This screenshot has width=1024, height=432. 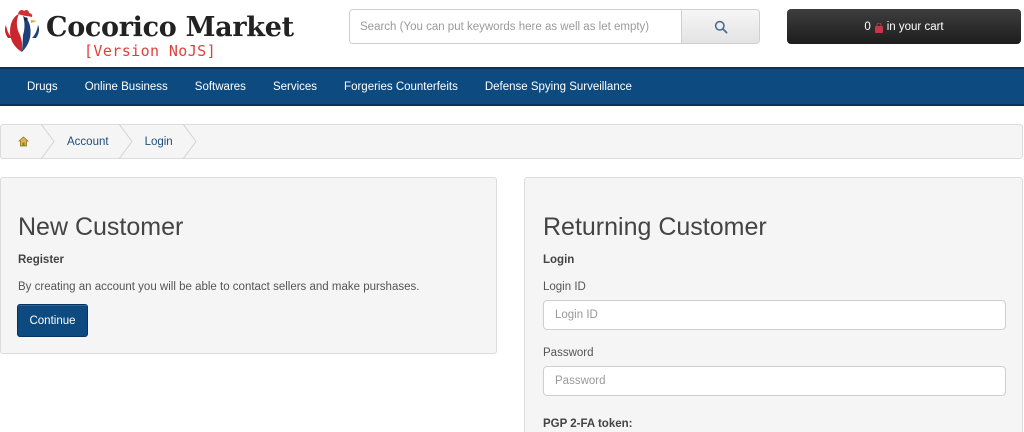 What do you see at coordinates (915, 26) in the screenshot?
I see `cart-label: in your cart` at bounding box center [915, 26].